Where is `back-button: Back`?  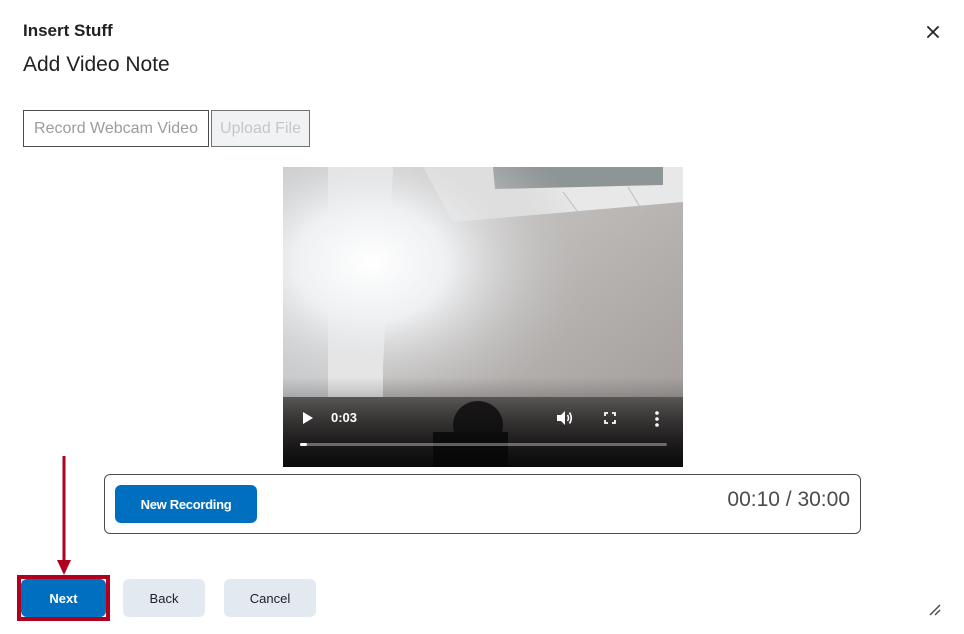 back-button: Back is located at coordinates (164, 598).